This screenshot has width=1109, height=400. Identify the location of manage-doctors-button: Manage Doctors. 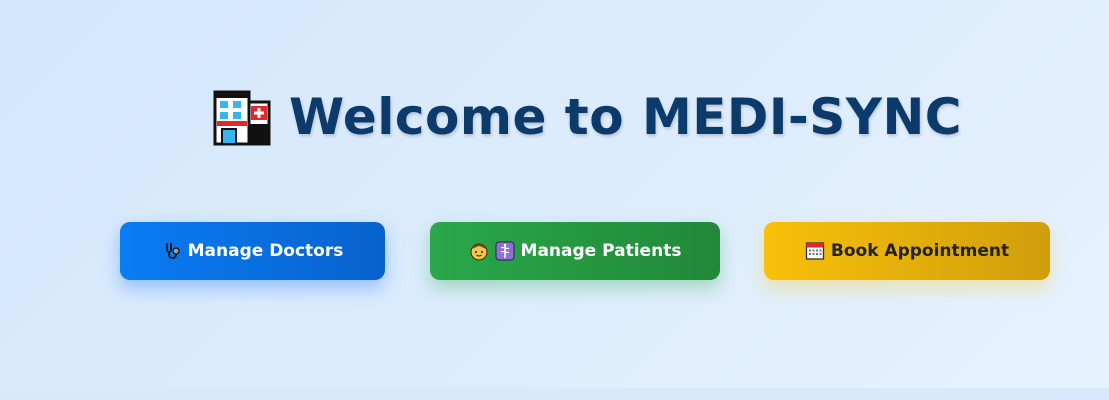
(252, 251).